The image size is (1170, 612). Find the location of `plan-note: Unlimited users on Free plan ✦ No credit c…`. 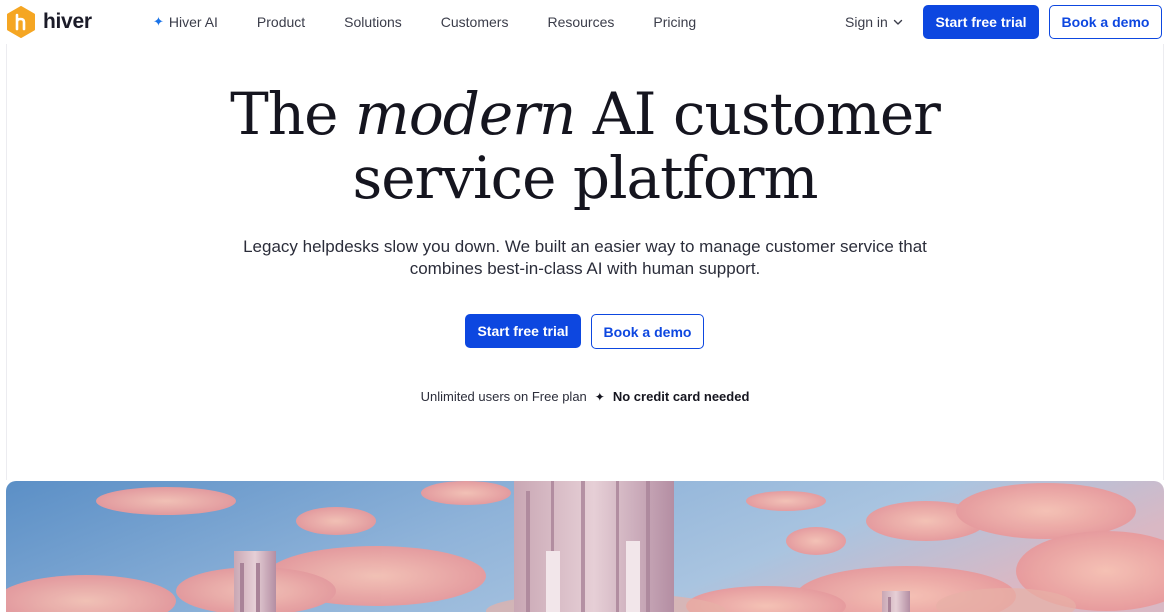

plan-note: Unlimited users on Free plan ✦ No credit c… is located at coordinates (585, 396).